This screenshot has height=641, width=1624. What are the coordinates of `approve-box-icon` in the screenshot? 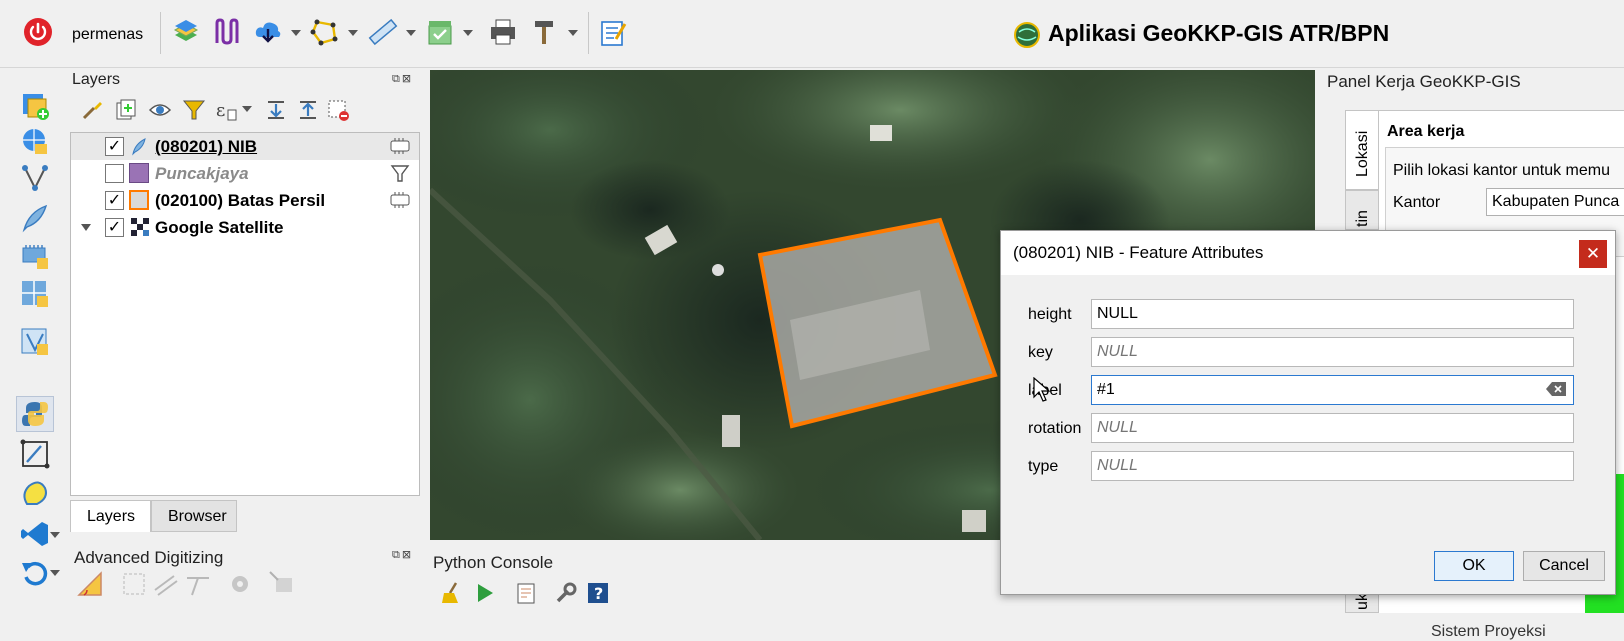 It's located at (440, 32).